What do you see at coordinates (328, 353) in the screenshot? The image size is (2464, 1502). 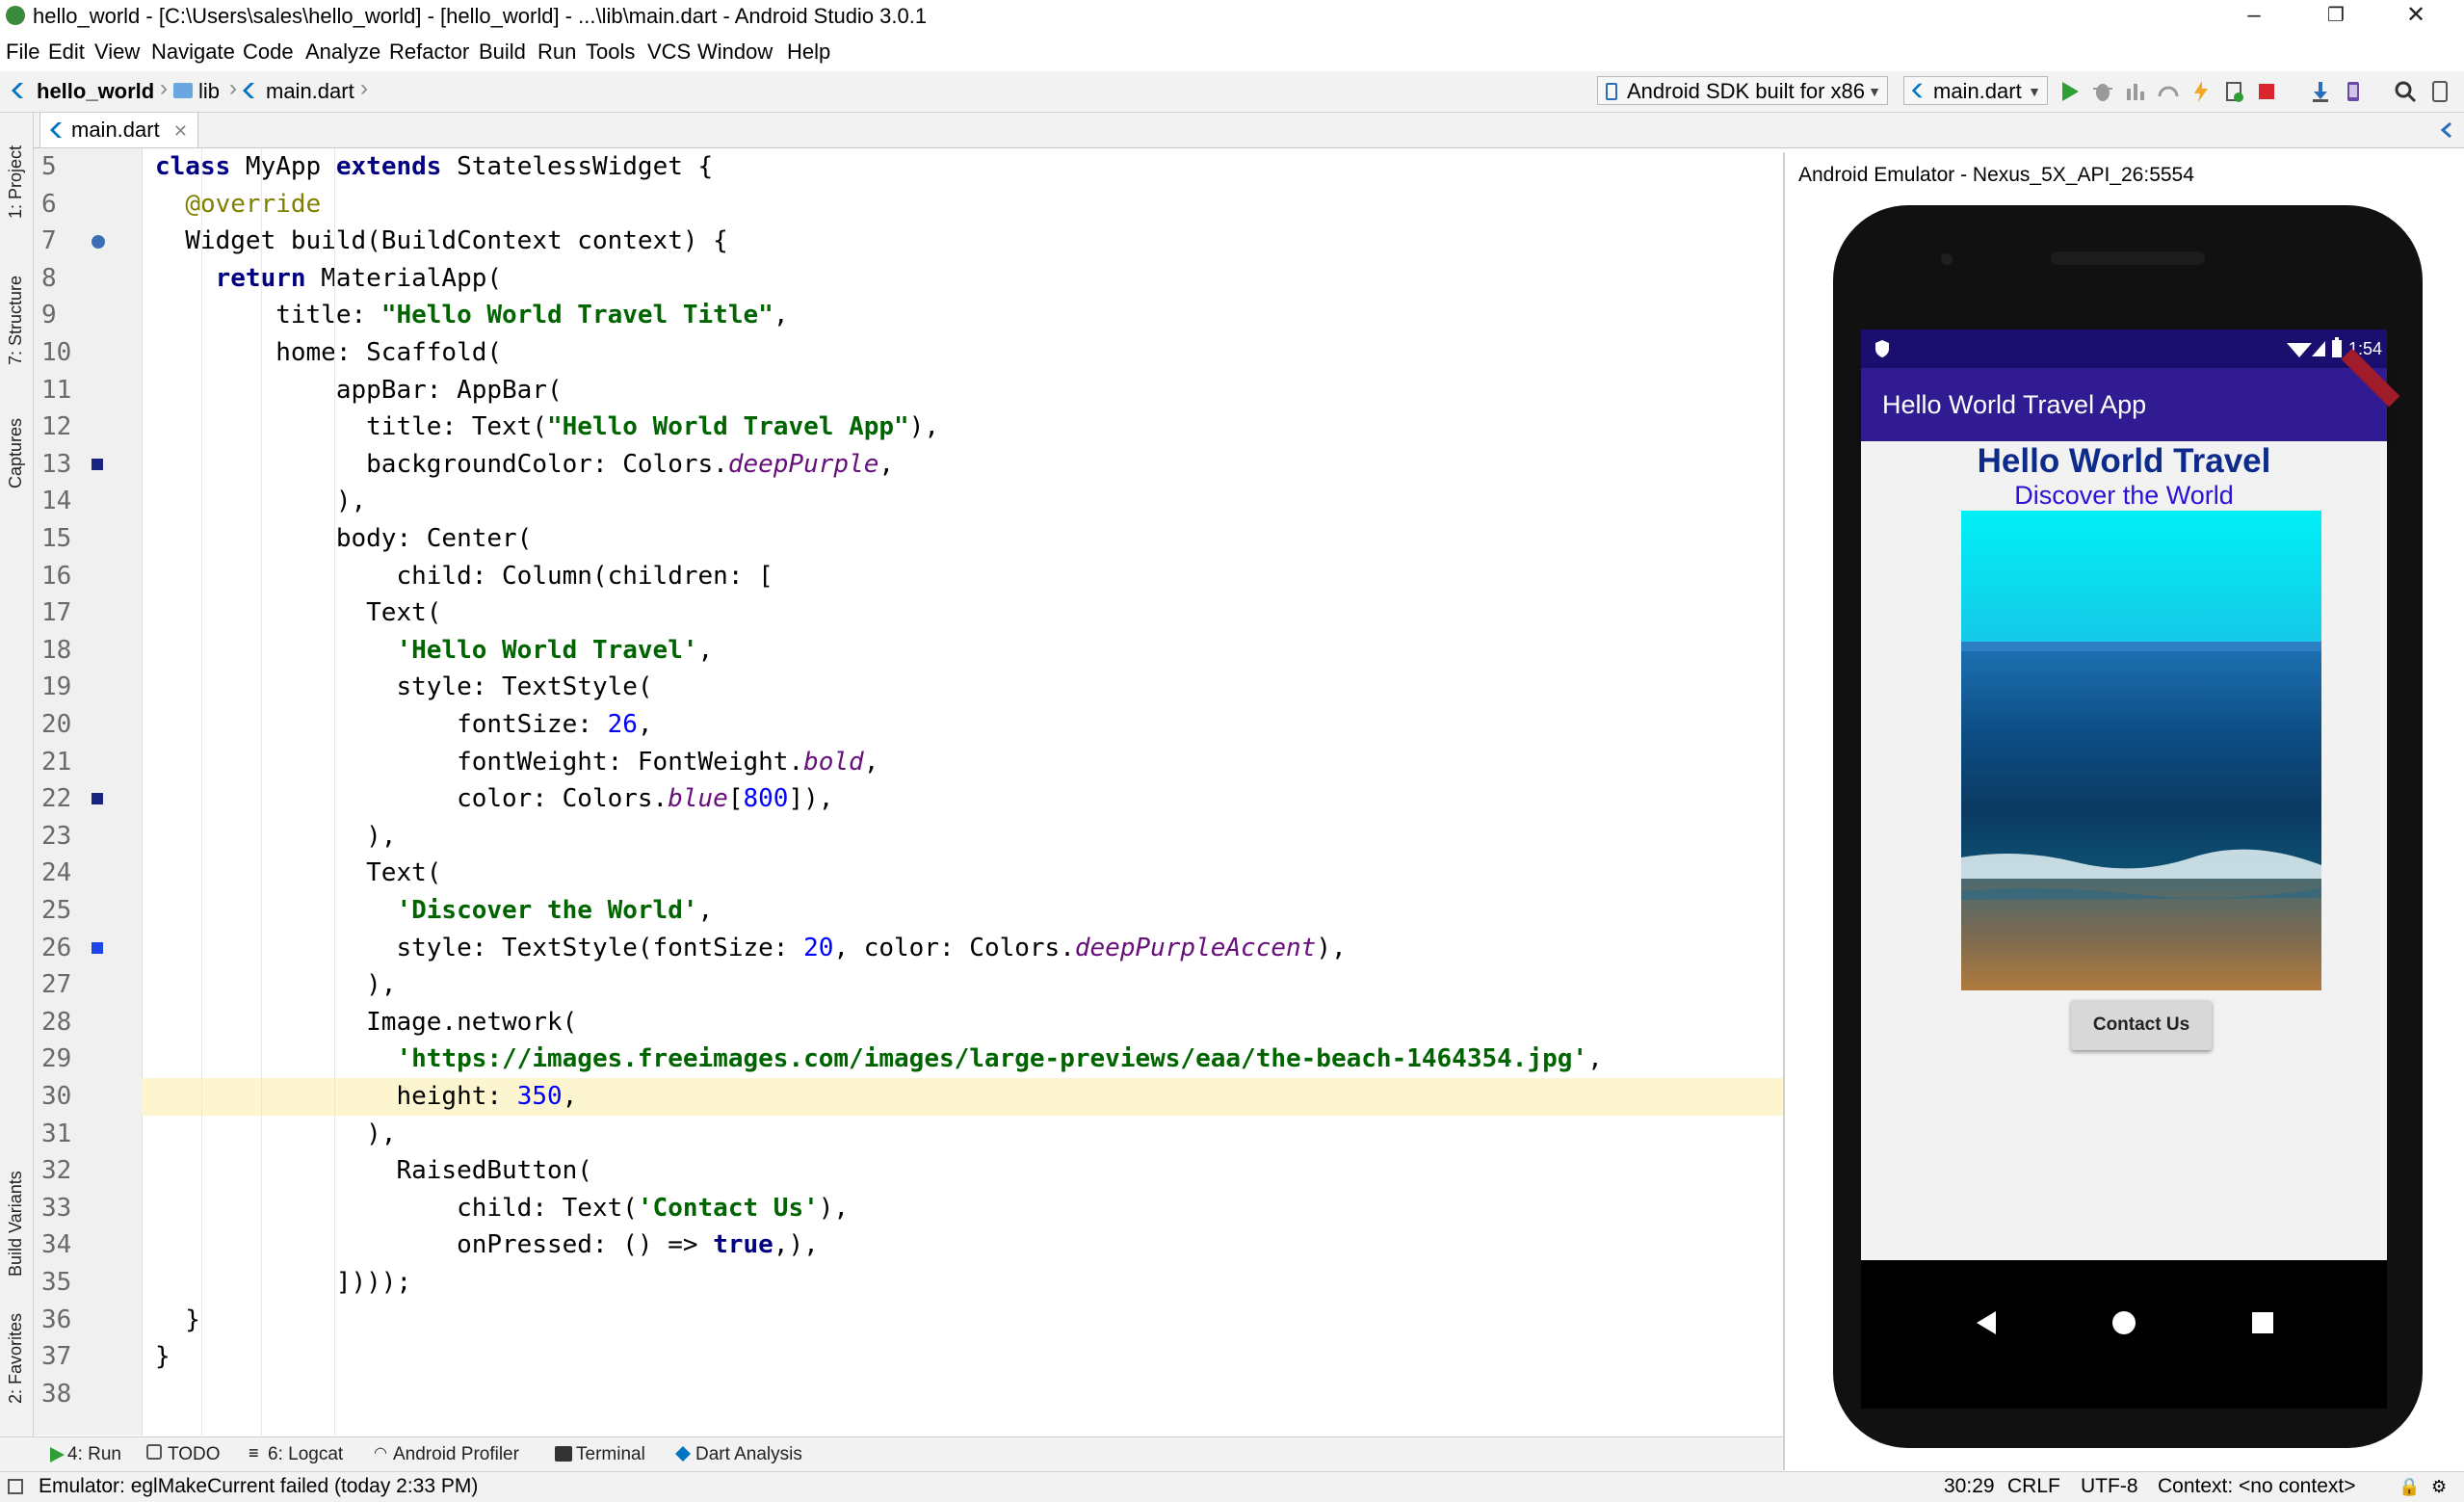 I see `code-line: home: Scaffold(` at bounding box center [328, 353].